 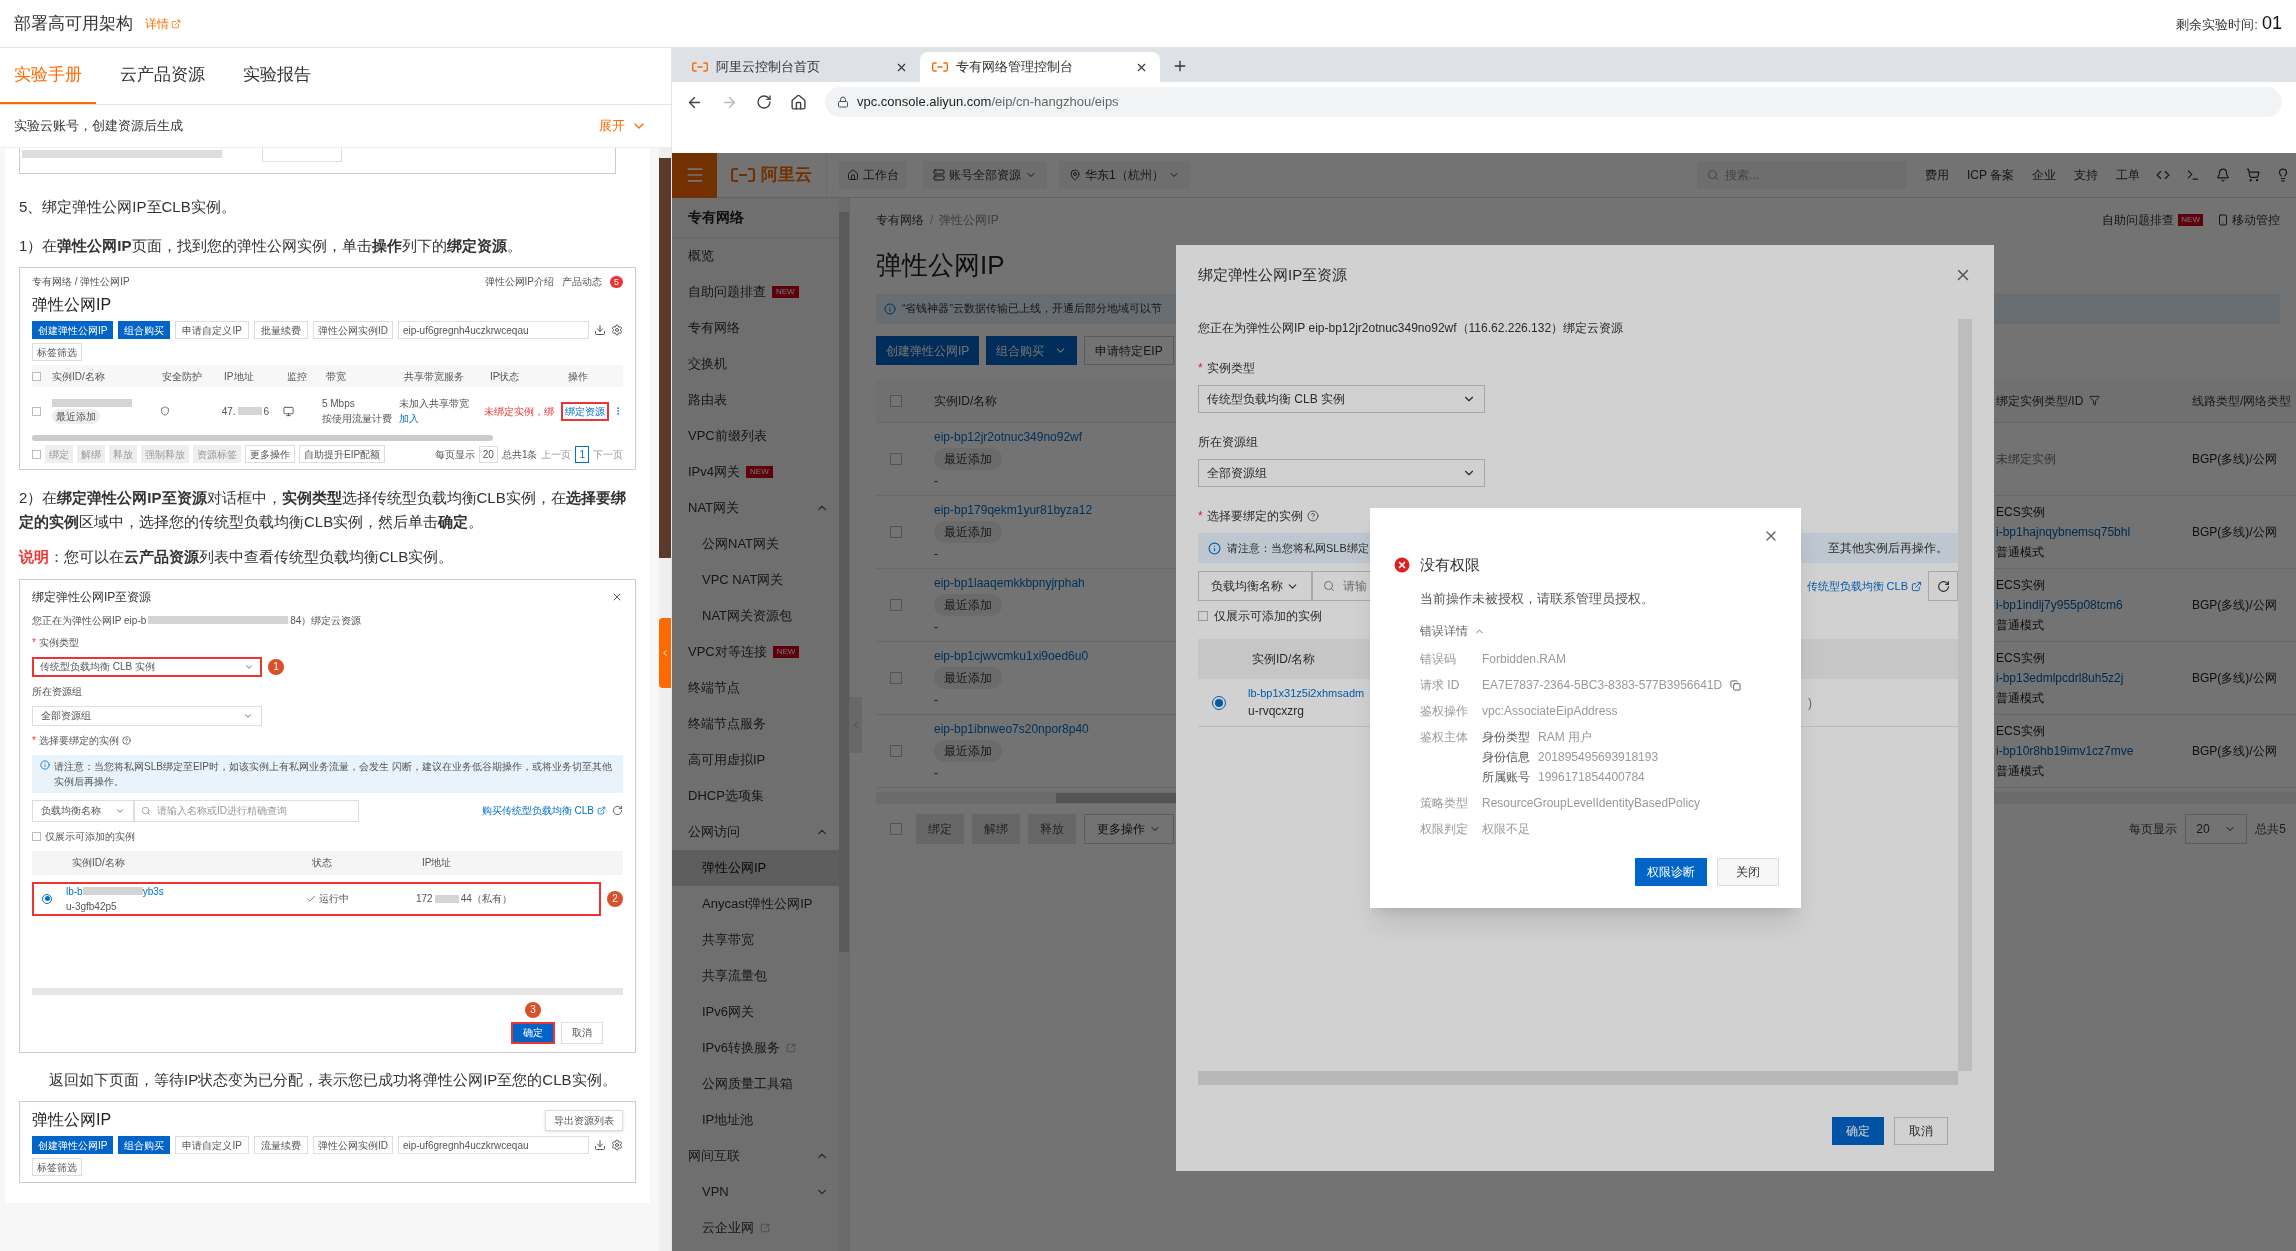 What do you see at coordinates (352, 330) in the screenshot?
I see `filter-select: 弹性公网实例ID` at bounding box center [352, 330].